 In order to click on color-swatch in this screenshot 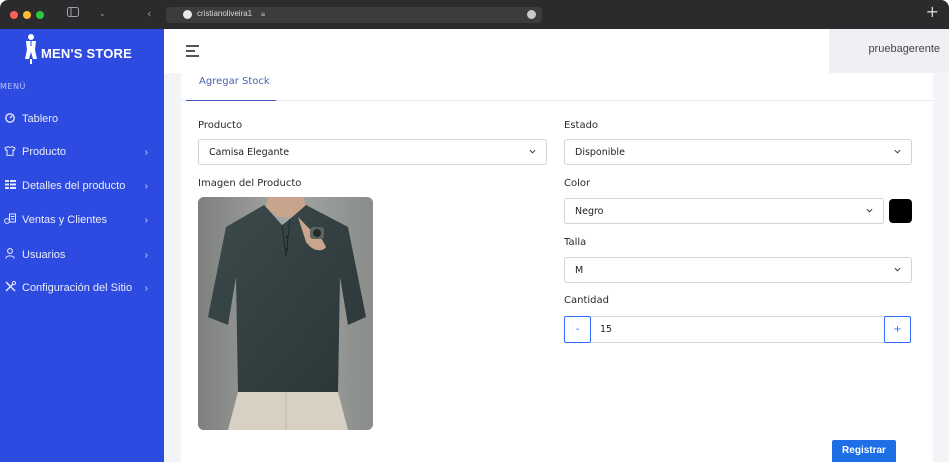, I will do `click(900, 211)`.